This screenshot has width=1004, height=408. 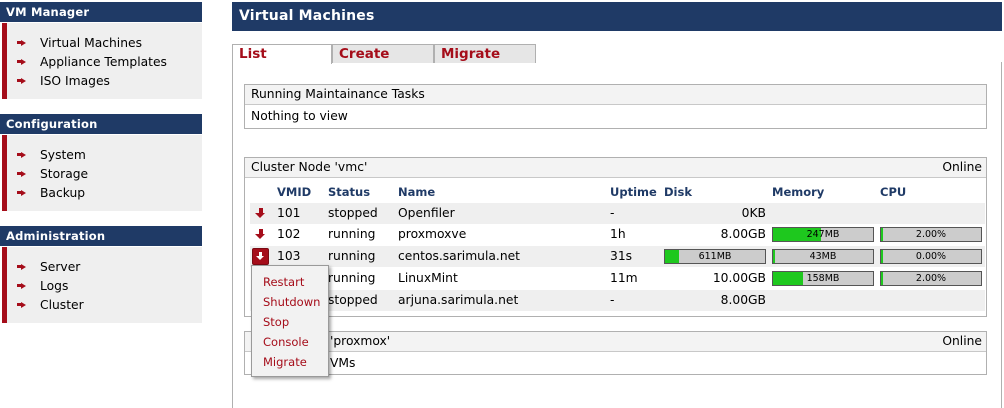 I want to click on column-header-name: Name, so click(x=416, y=192).